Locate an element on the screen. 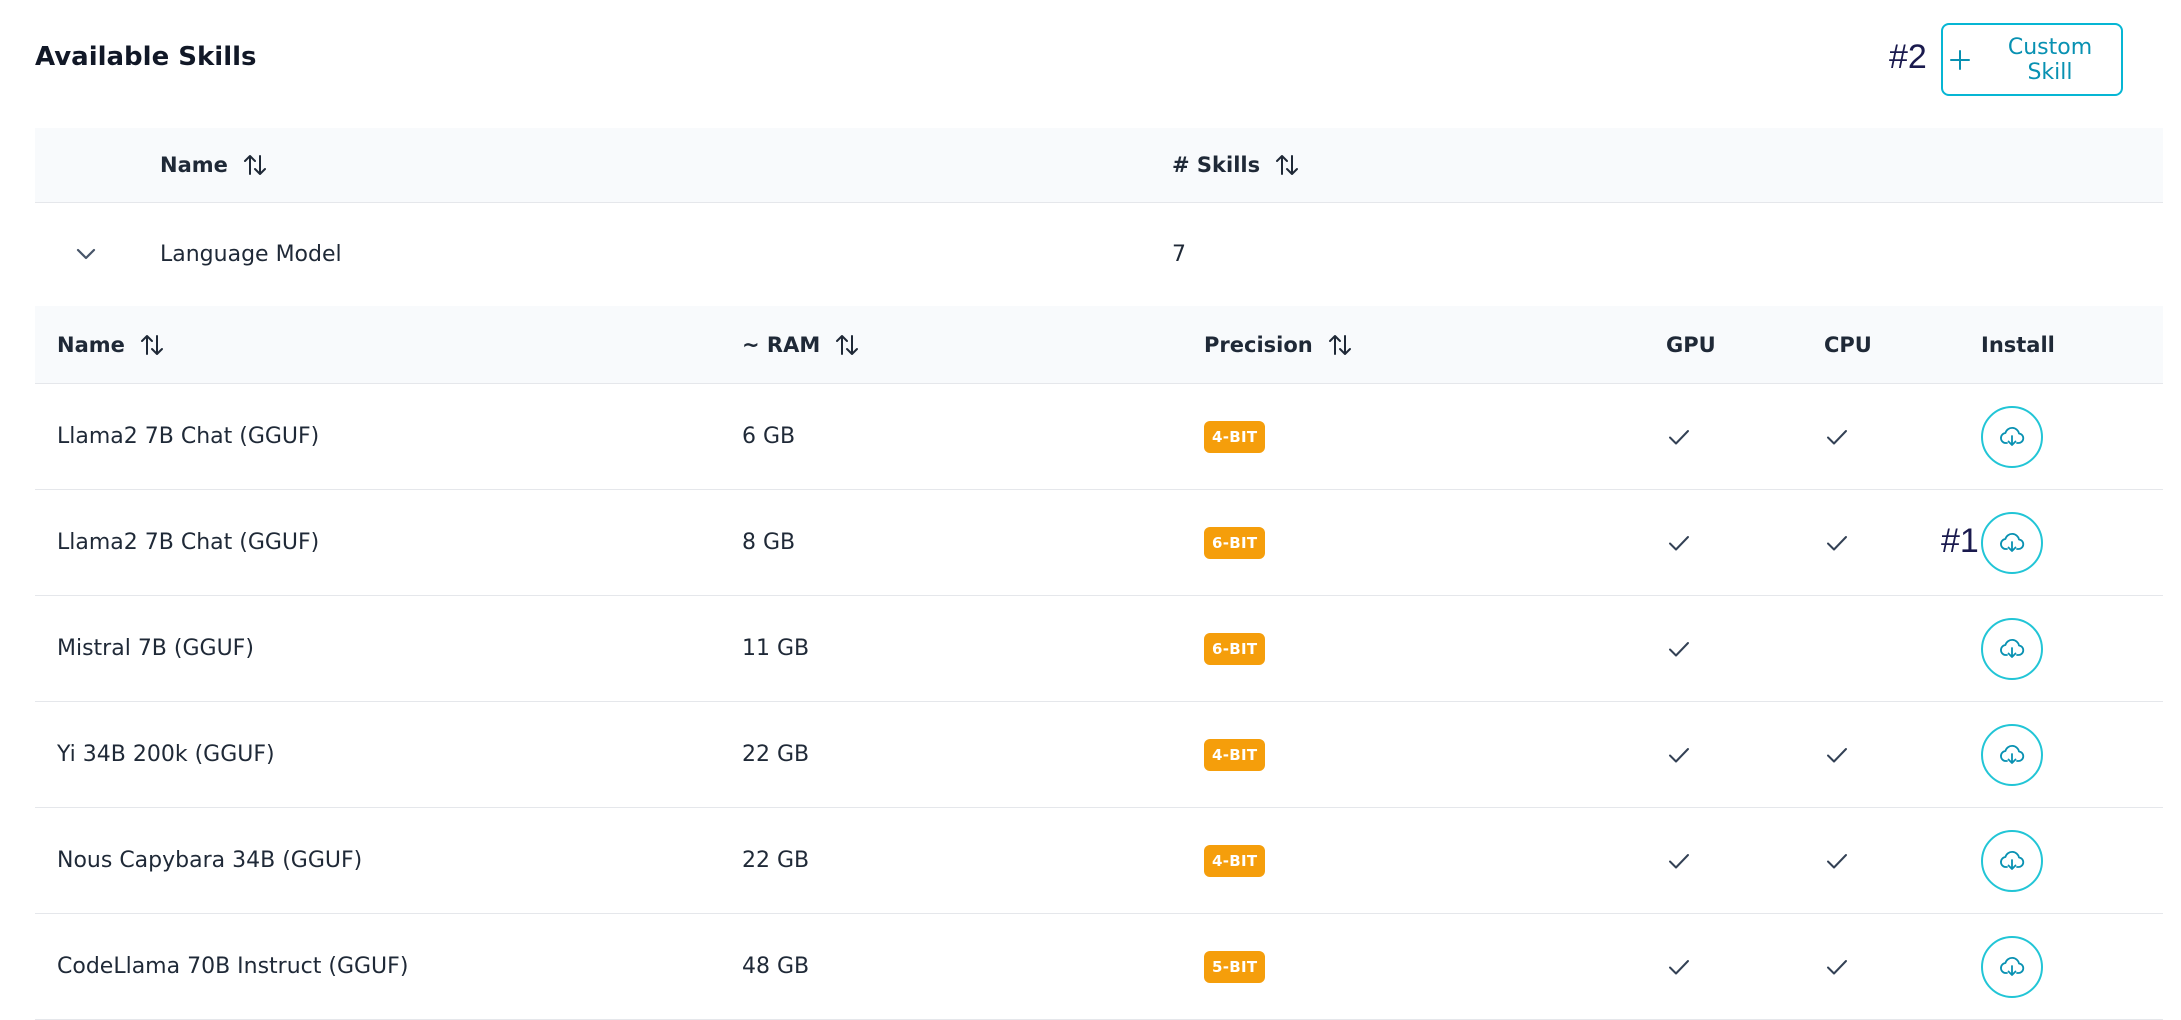 The height and width of the screenshot is (1020, 2181). column-header-precision: Precision is located at coordinates (1278, 344).